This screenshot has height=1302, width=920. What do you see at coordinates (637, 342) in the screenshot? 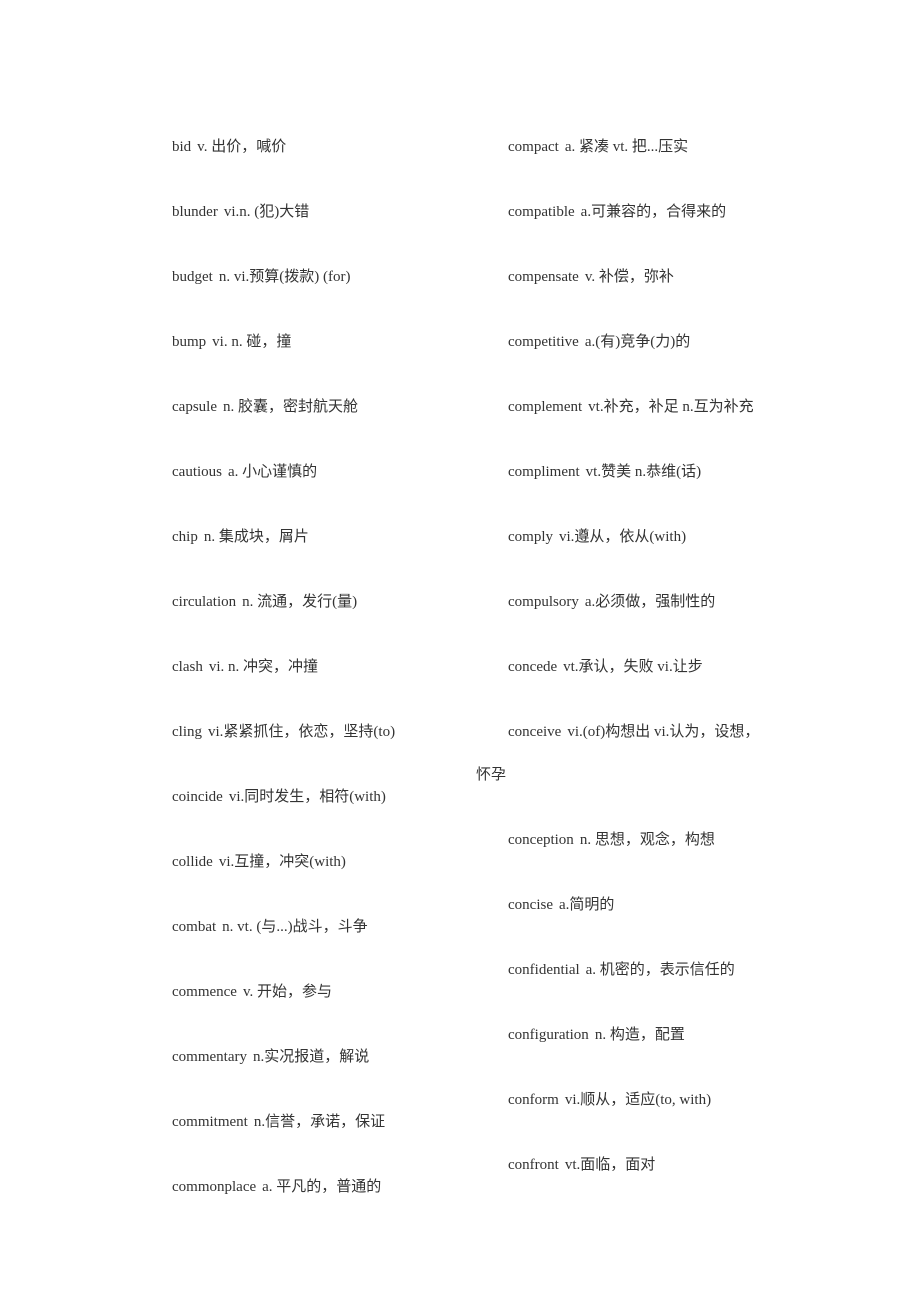
I see `entry-definition: a.(有)竞争(力)的` at bounding box center [637, 342].